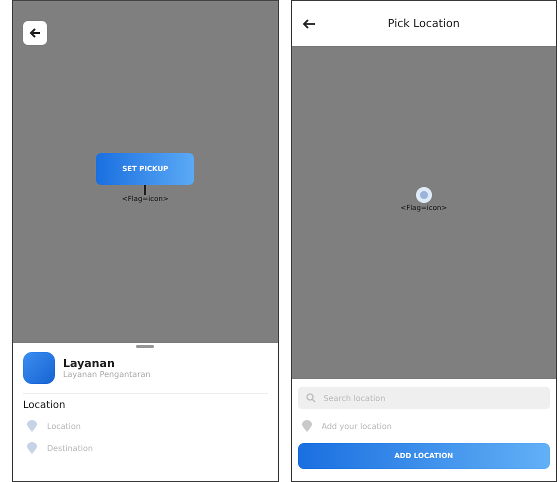 The height and width of the screenshot is (482, 560). What do you see at coordinates (145, 346) in the screenshot?
I see `sheet-handle` at bounding box center [145, 346].